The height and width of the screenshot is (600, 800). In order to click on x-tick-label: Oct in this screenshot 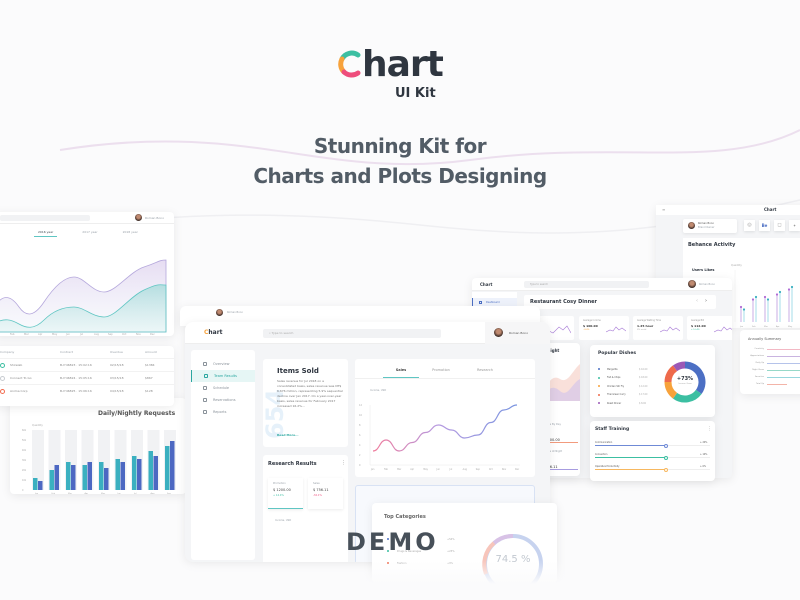, I will do `click(491, 469)`.